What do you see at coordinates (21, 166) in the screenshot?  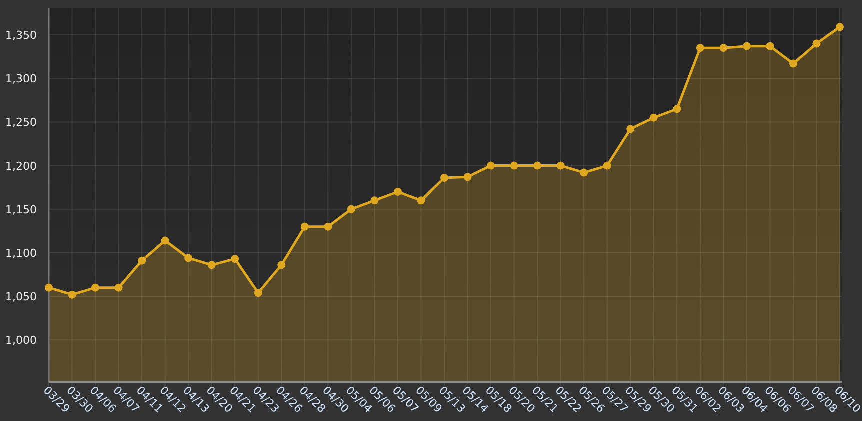 I see `y-tick-label: 1,200` at bounding box center [21, 166].